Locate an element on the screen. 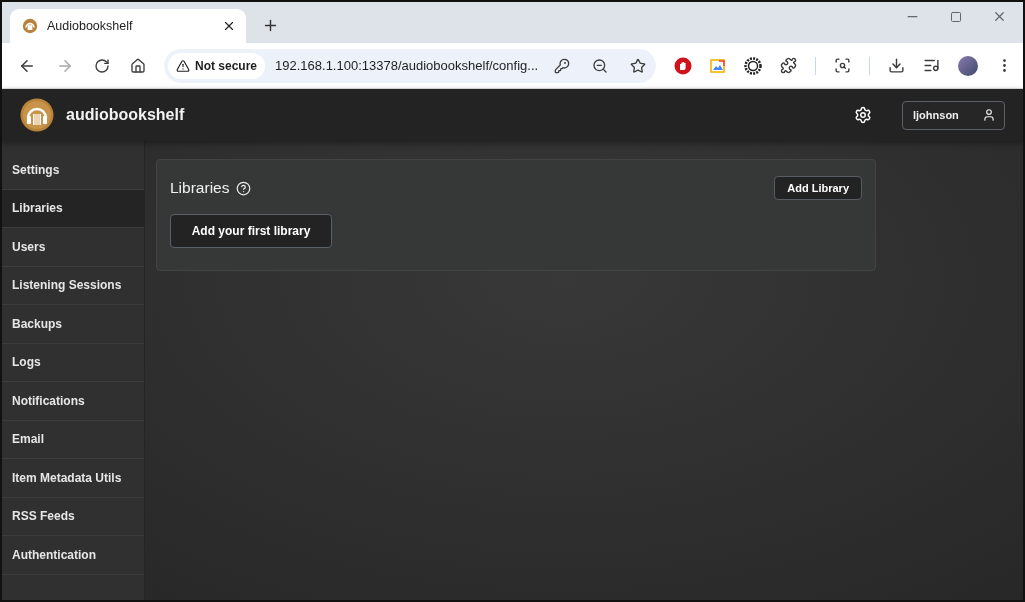 Image resolution: width=1025 pixels, height=602 pixels. security-chip: Not secure is located at coordinates (217, 65).